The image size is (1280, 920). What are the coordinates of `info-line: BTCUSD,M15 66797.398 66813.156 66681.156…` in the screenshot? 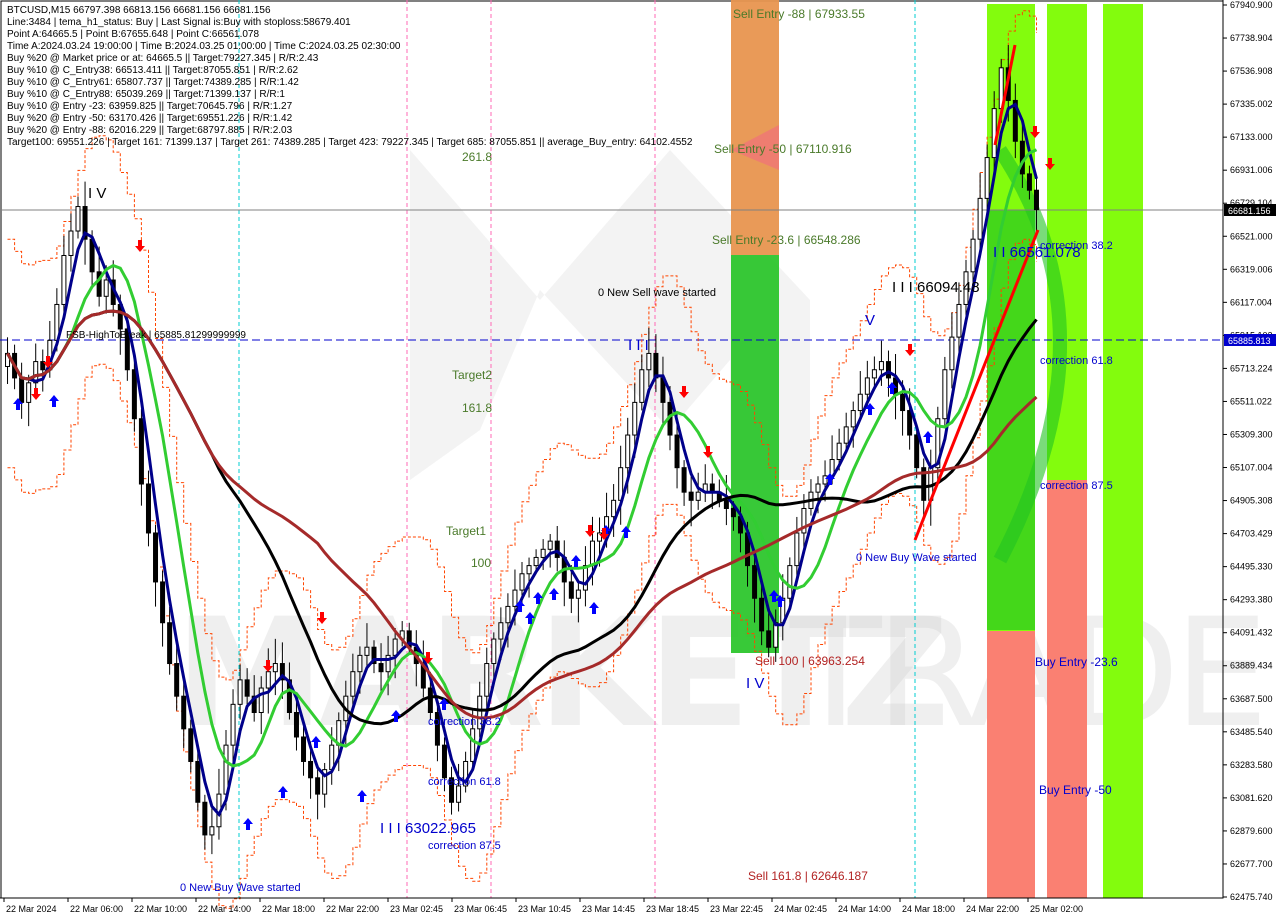 It's located at (139, 10).